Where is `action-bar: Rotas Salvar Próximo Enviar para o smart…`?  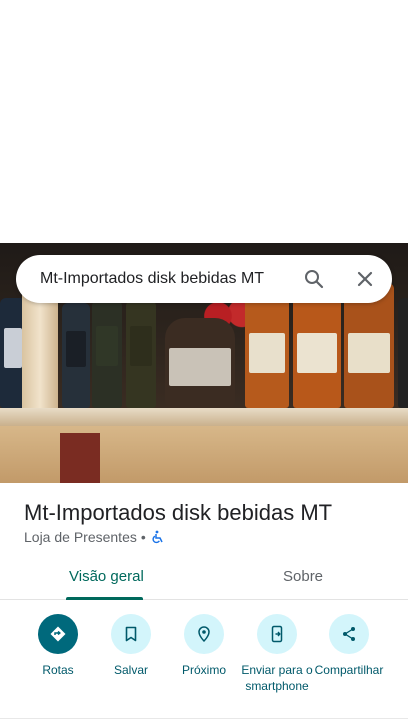
action-bar: Rotas Salvar Próximo Enviar para o smart… is located at coordinates (204, 662).